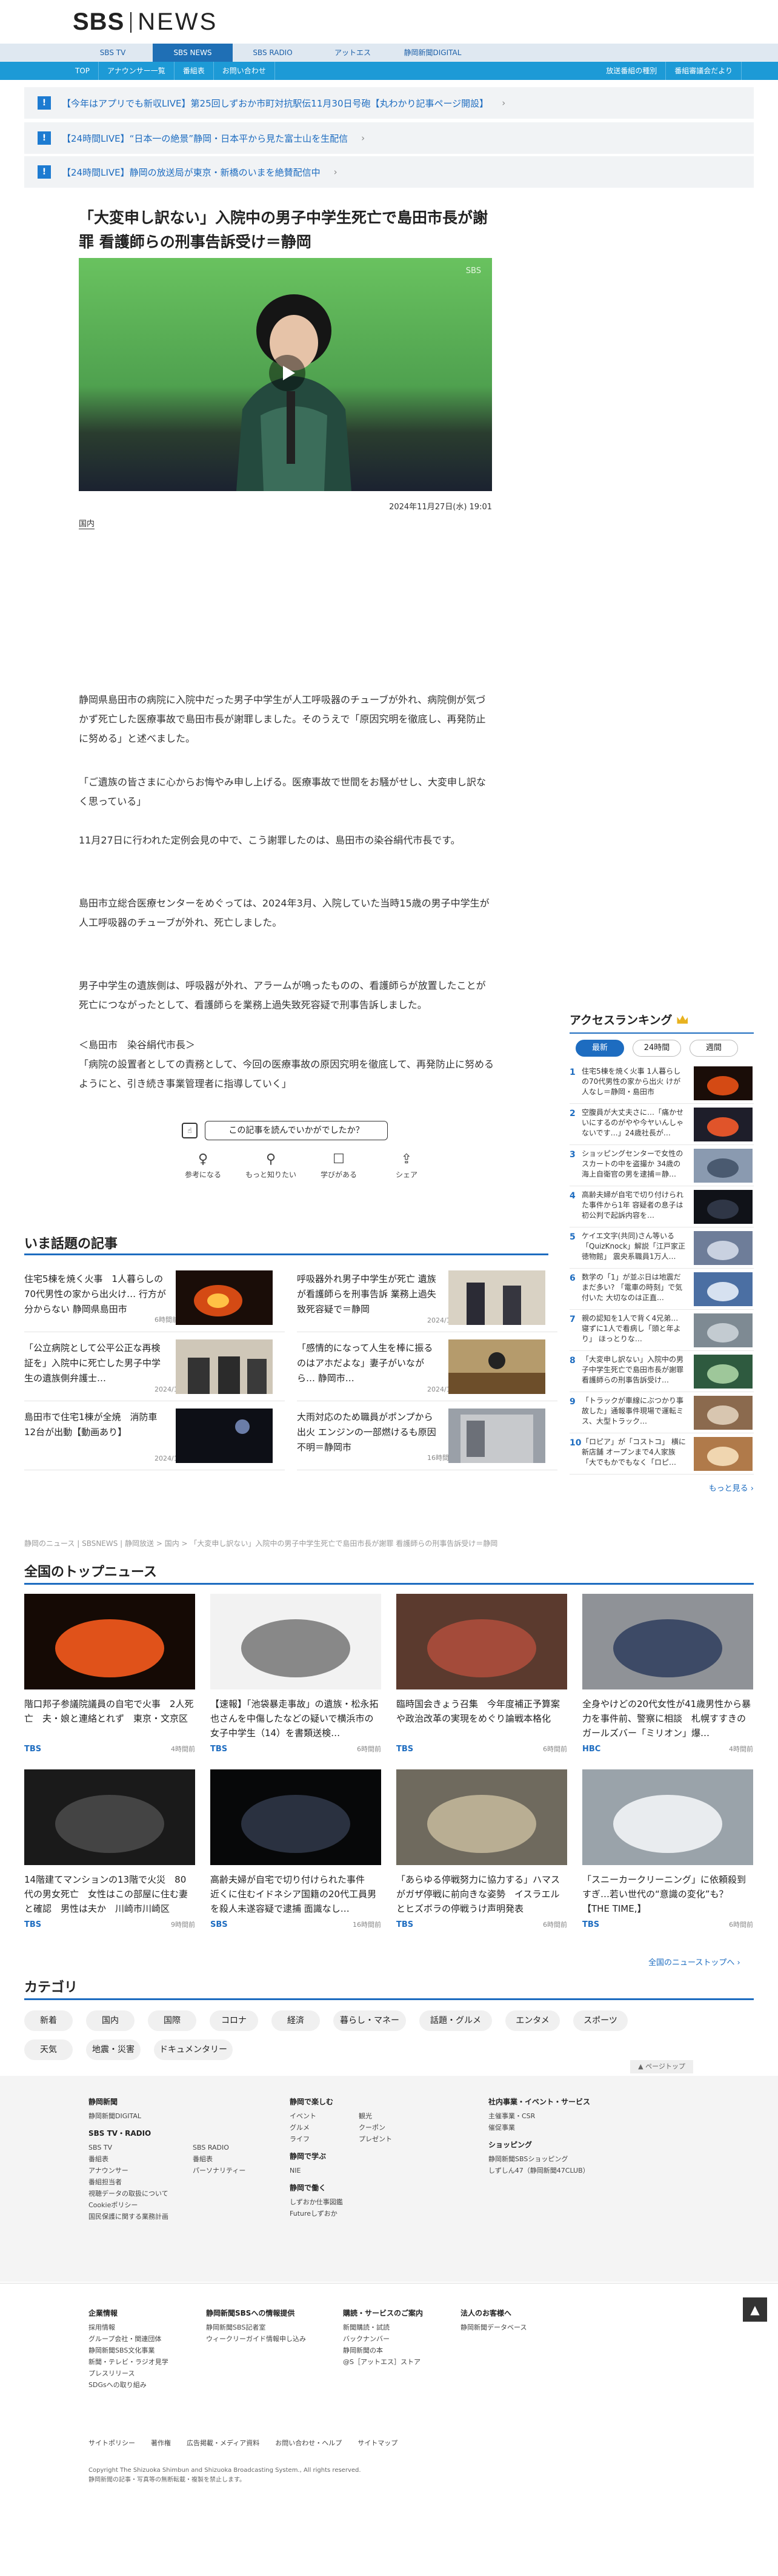 The width and height of the screenshot is (778, 2576). Describe the element at coordinates (223, 2443) in the screenshot. I see `footer-link: 広告掲載・メディア資料` at that location.